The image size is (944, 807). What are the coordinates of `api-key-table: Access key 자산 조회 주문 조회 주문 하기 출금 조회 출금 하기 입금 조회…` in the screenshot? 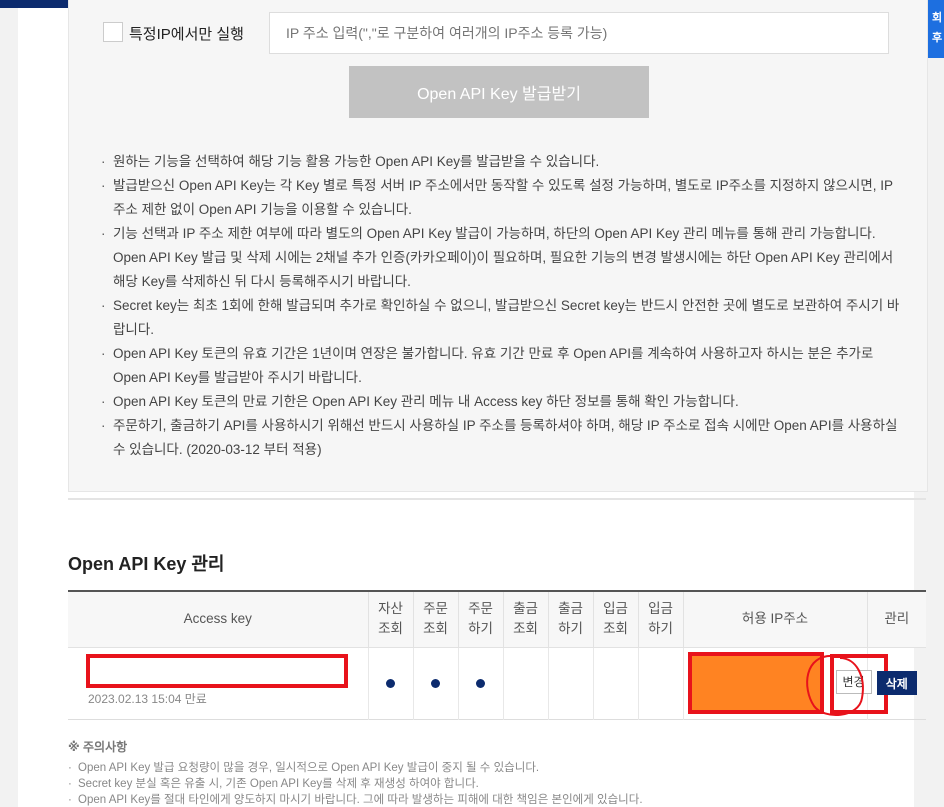 It's located at (497, 655).